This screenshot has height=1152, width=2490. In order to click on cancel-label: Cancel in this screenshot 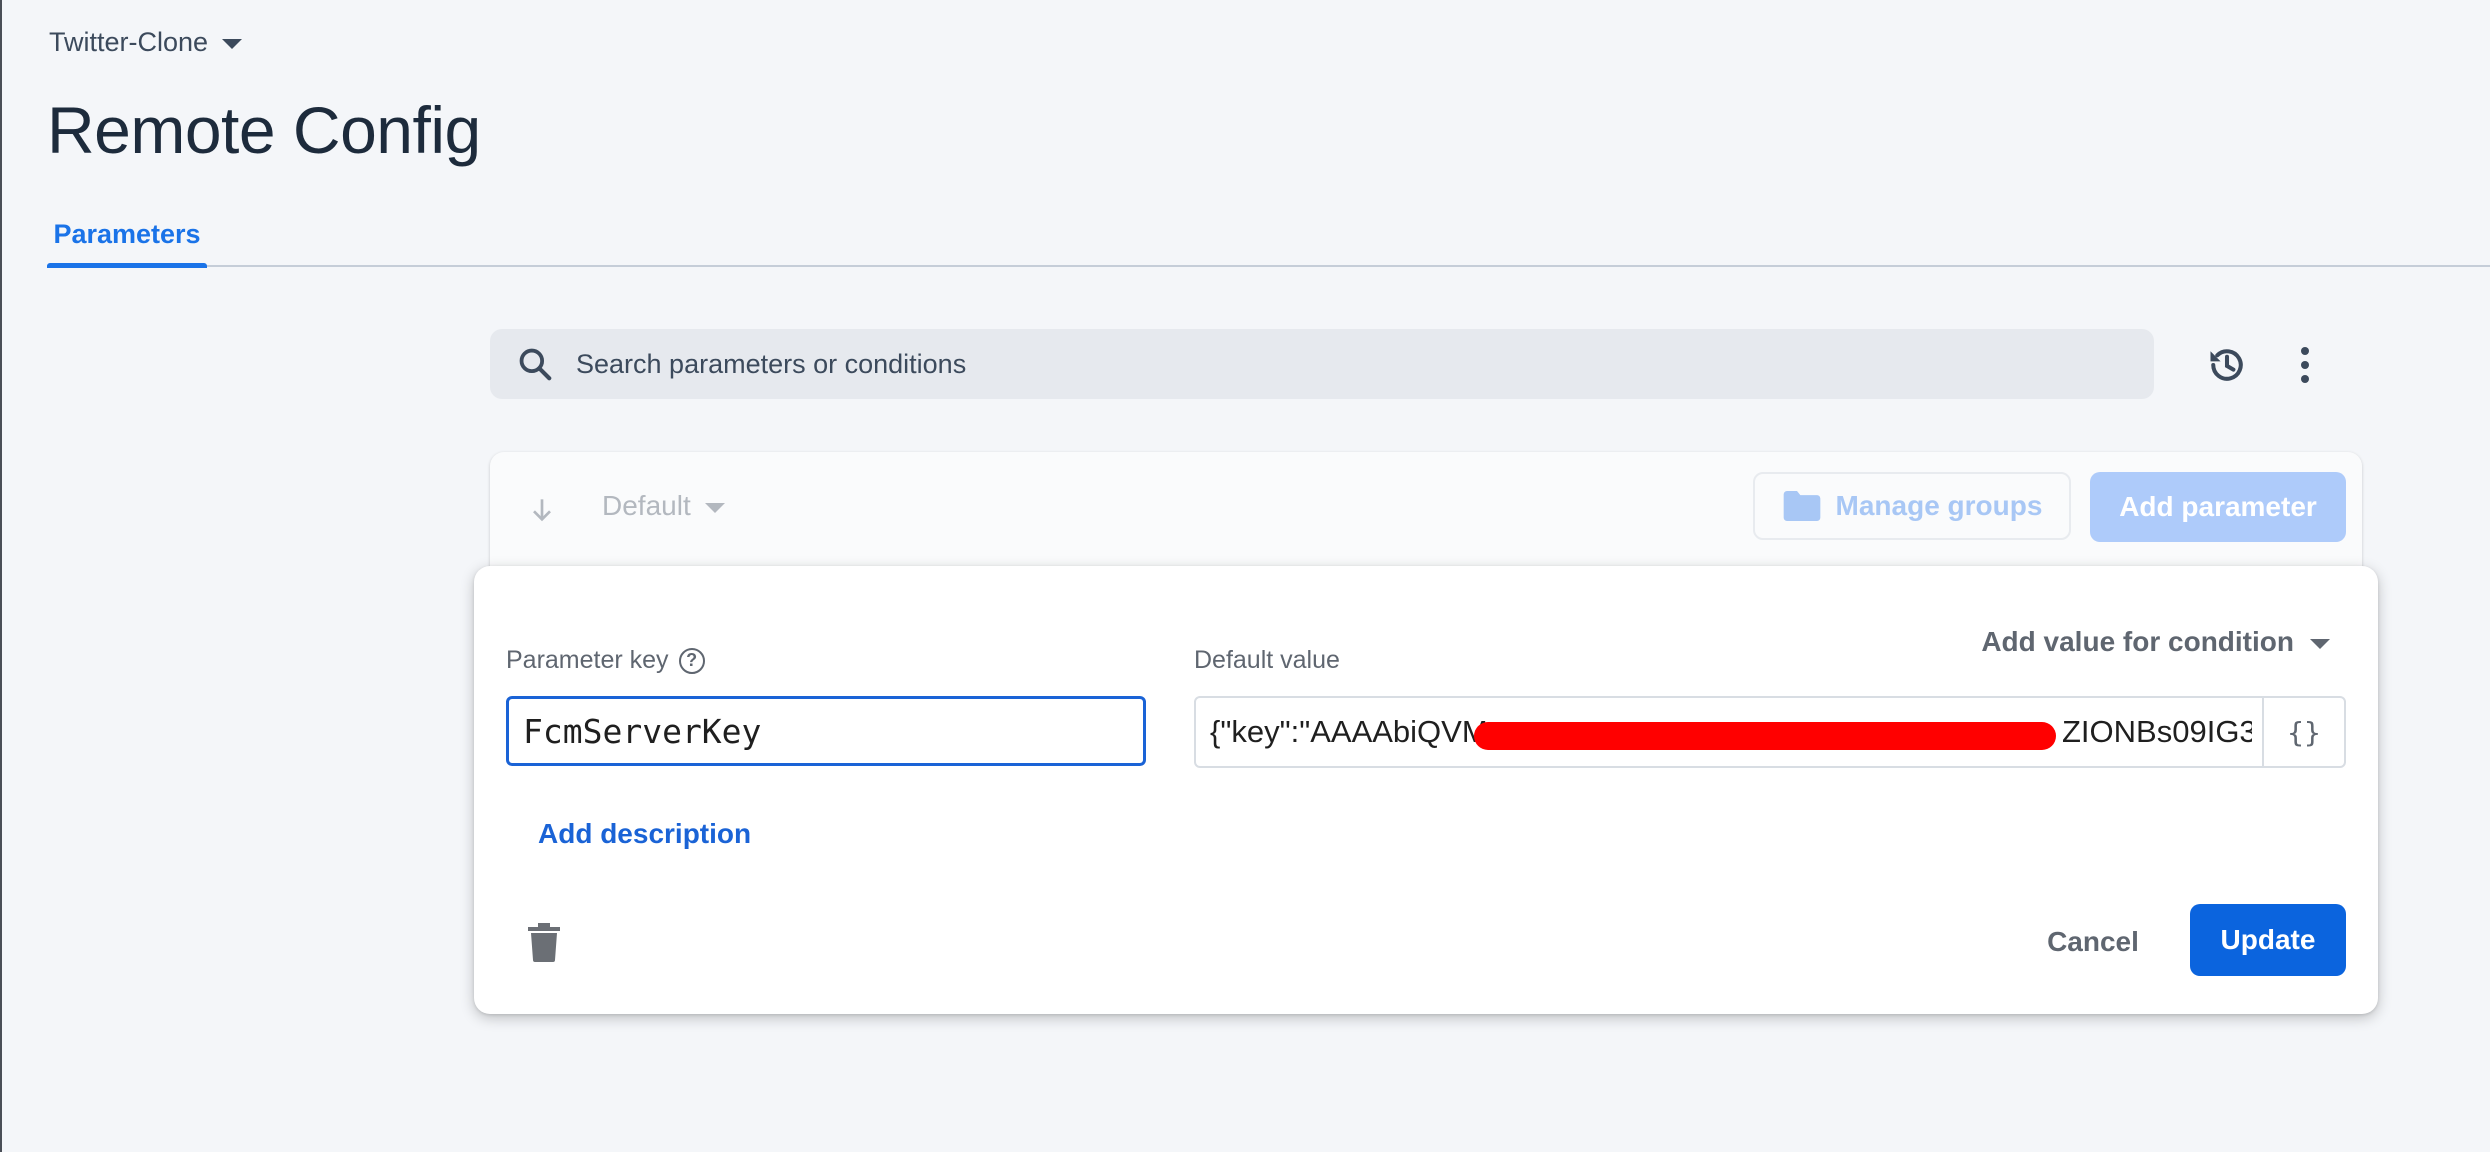, I will do `click(2093, 941)`.